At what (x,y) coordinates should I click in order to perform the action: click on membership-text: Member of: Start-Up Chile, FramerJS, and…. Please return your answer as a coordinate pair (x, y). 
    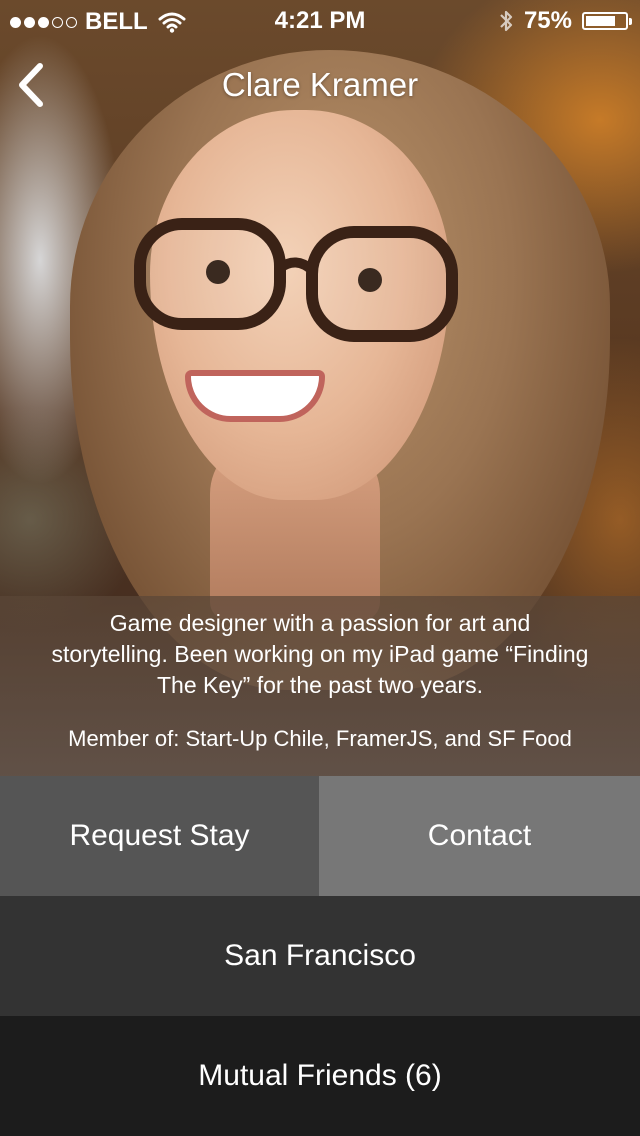
    Looking at the image, I should click on (320, 738).